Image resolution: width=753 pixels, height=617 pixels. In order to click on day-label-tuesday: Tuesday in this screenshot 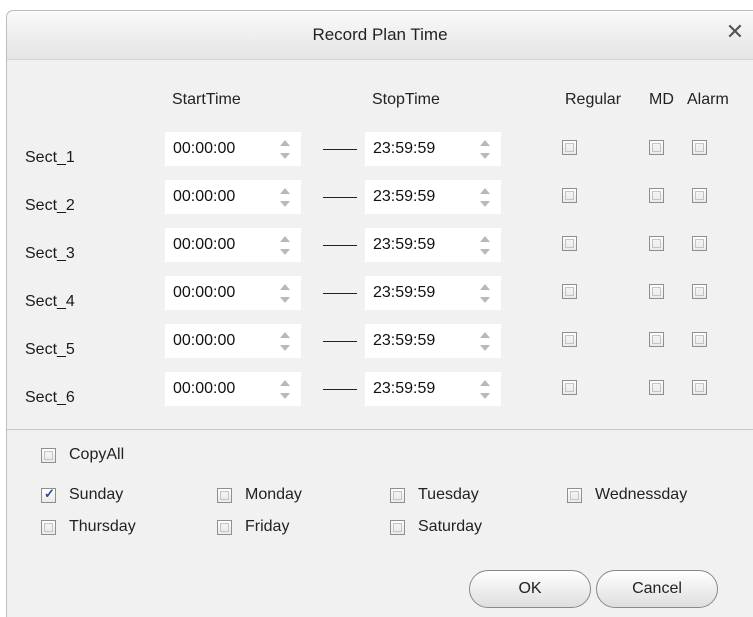, I will do `click(448, 494)`.